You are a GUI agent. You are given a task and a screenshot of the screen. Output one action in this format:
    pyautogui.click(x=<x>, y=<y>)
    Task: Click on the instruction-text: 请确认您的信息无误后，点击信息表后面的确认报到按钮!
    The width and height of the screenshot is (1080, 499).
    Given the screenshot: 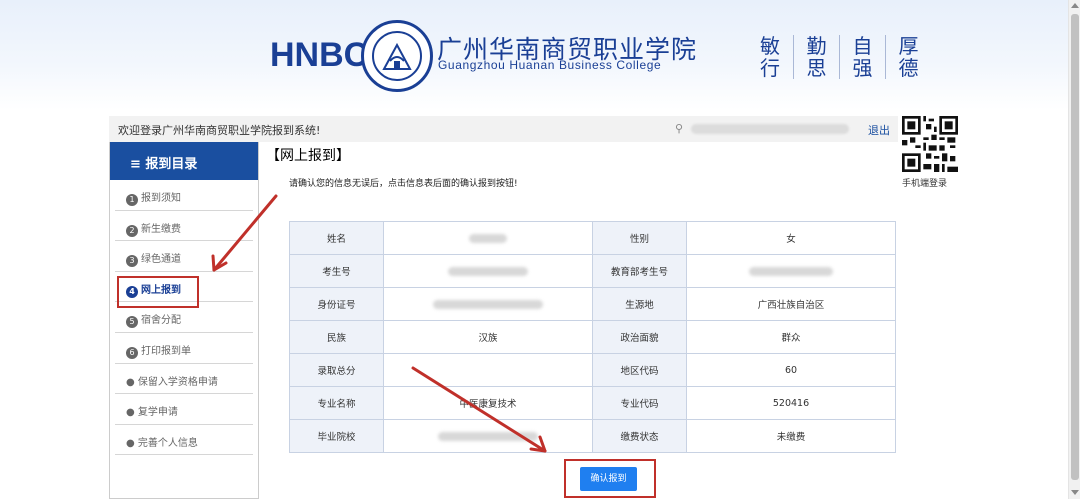 What is the action you would take?
    pyautogui.click(x=403, y=184)
    